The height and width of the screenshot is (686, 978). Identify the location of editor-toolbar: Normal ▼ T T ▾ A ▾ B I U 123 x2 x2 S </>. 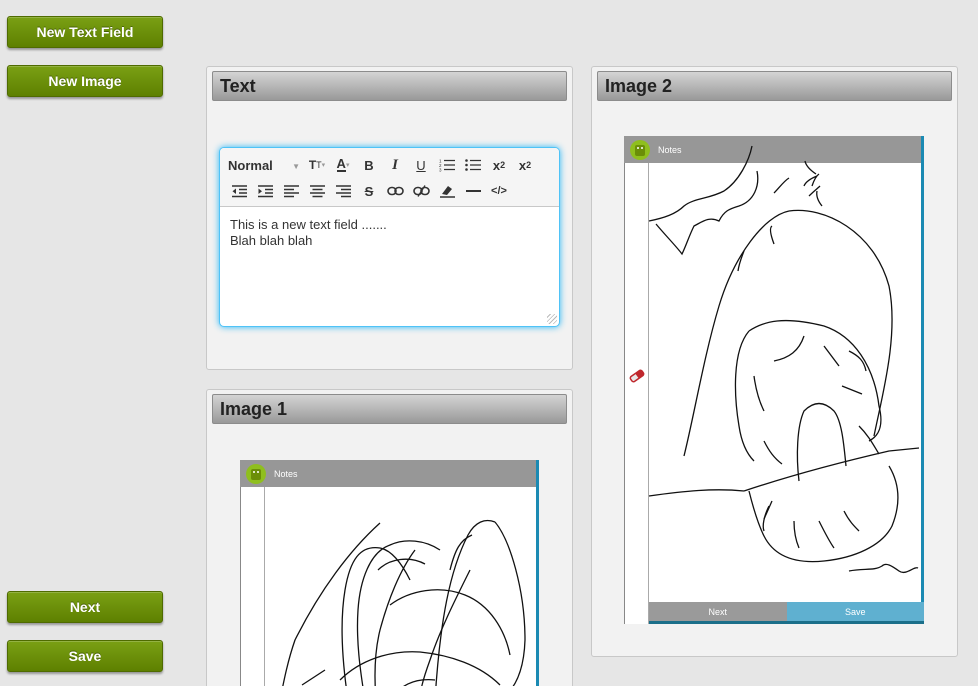
(389, 177).